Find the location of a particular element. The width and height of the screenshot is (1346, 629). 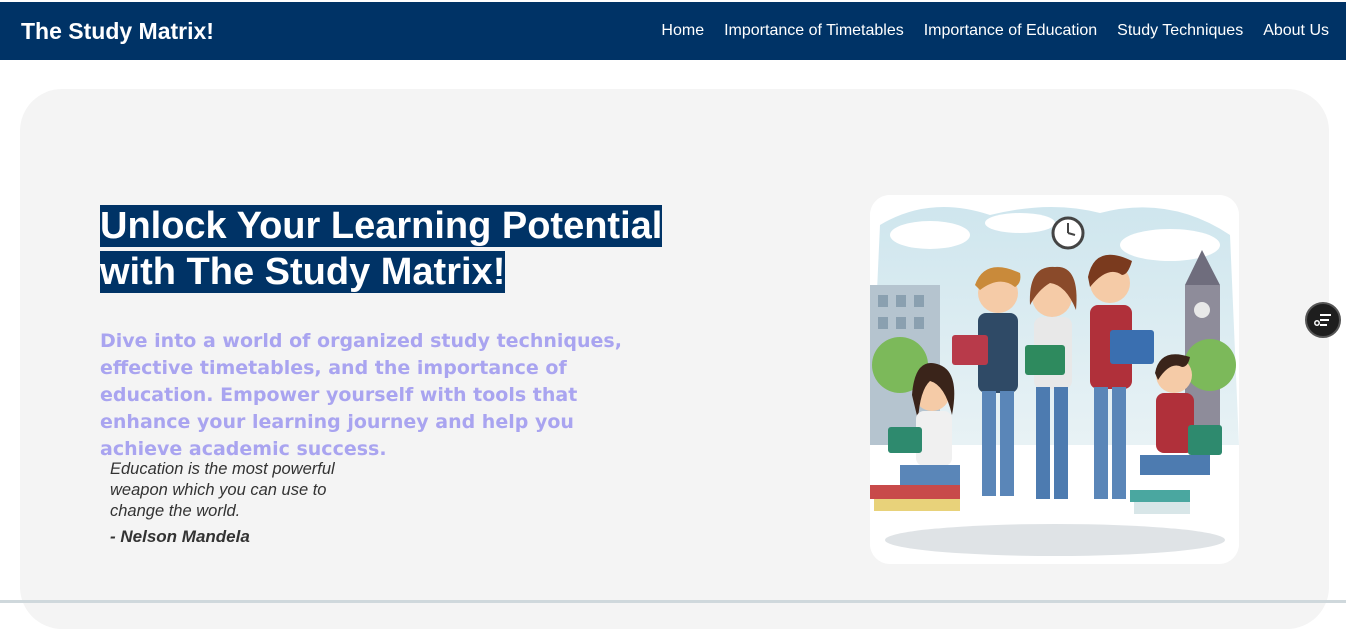

nav-link-about-us: About Us is located at coordinates (1296, 31).